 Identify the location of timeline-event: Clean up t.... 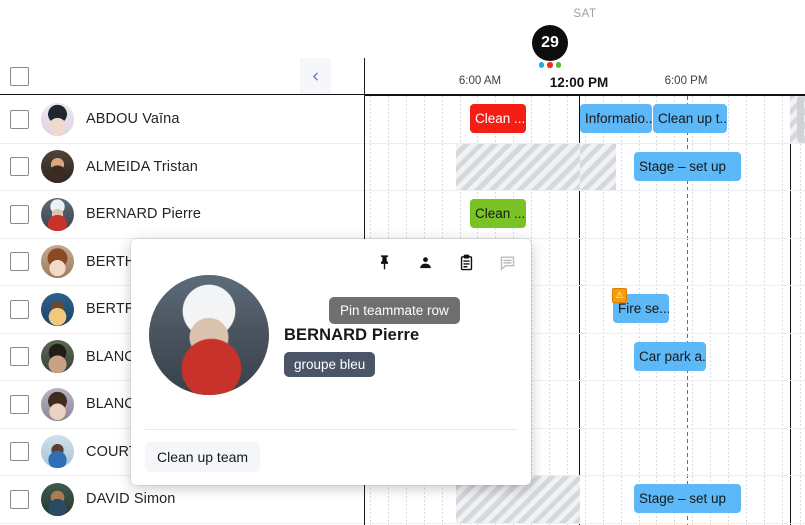
(690, 118).